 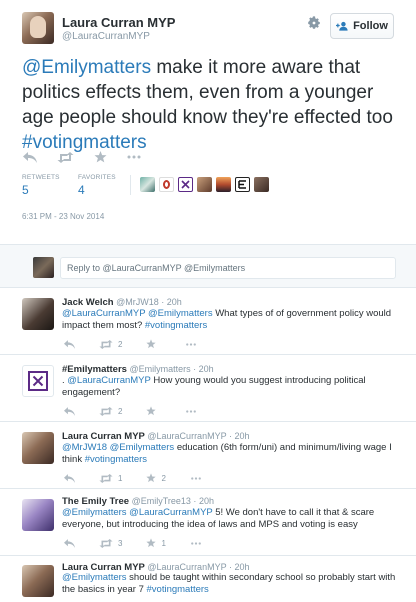 I want to click on x-mark-icon, so click(x=185, y=184).